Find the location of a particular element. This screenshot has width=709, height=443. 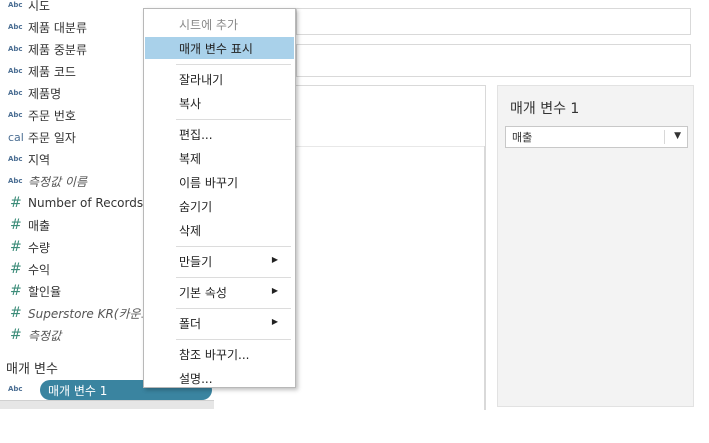

view-divider is located at coordinates (390, 146).